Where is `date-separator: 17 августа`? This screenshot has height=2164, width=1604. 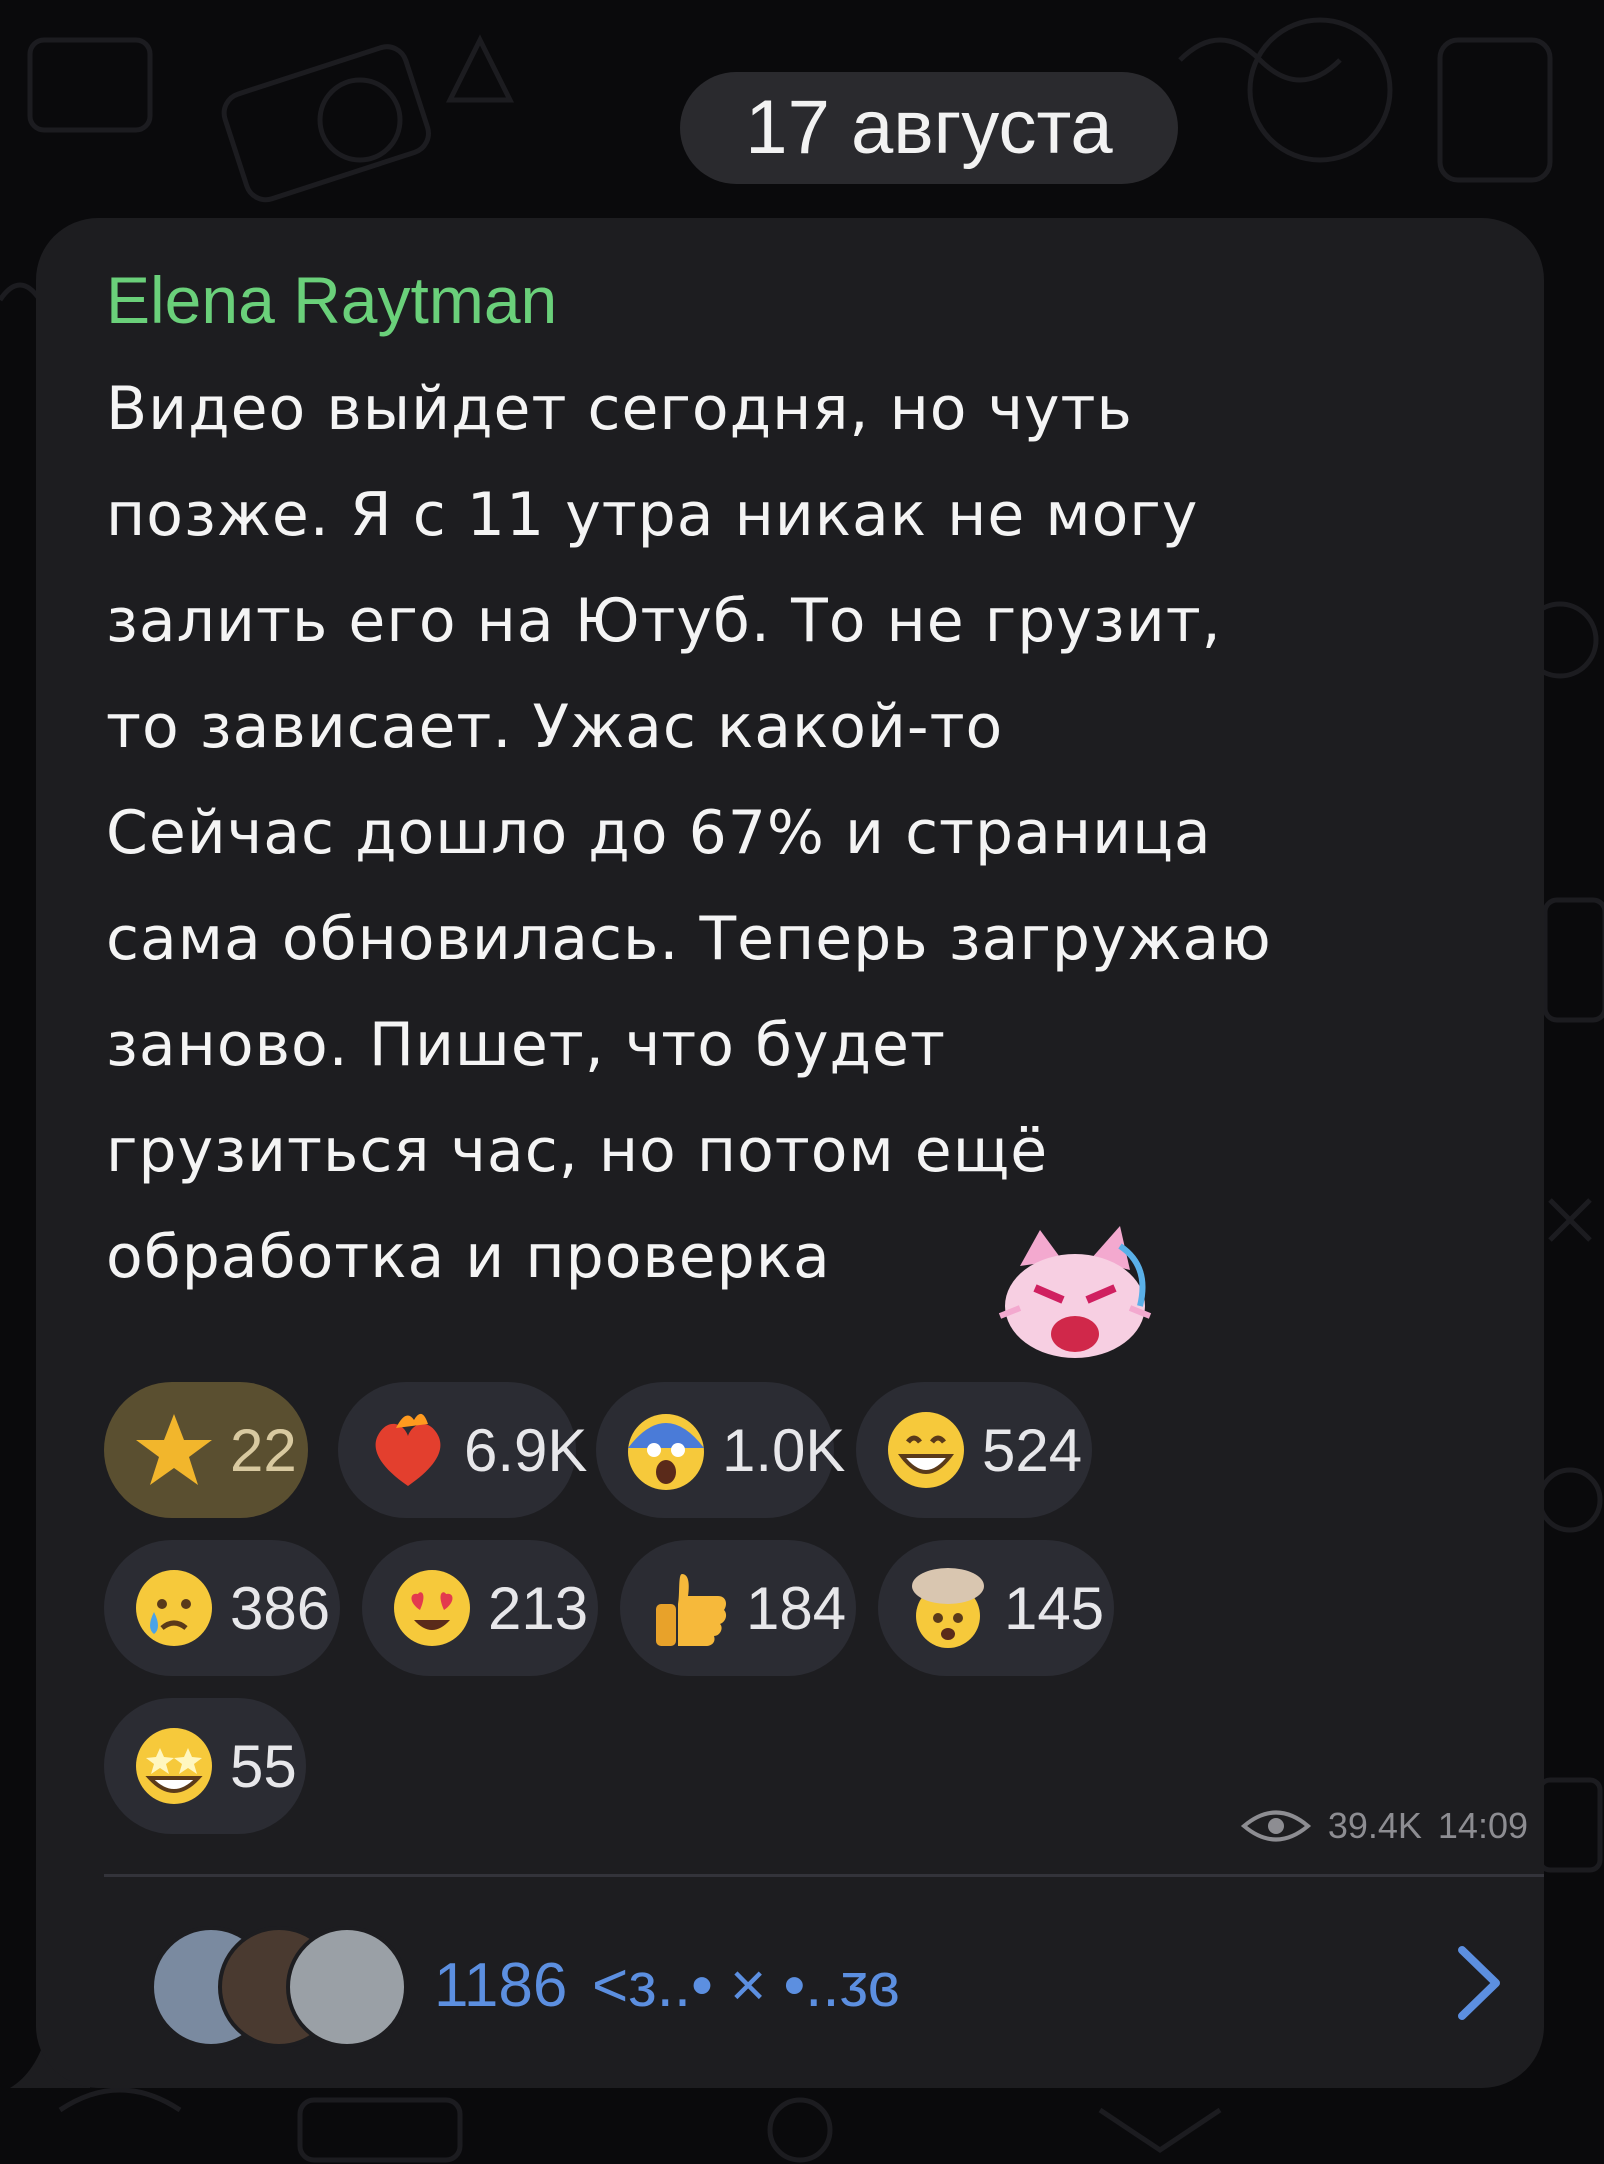 date-separator: 17 августа is located at coordinates (929, 128).